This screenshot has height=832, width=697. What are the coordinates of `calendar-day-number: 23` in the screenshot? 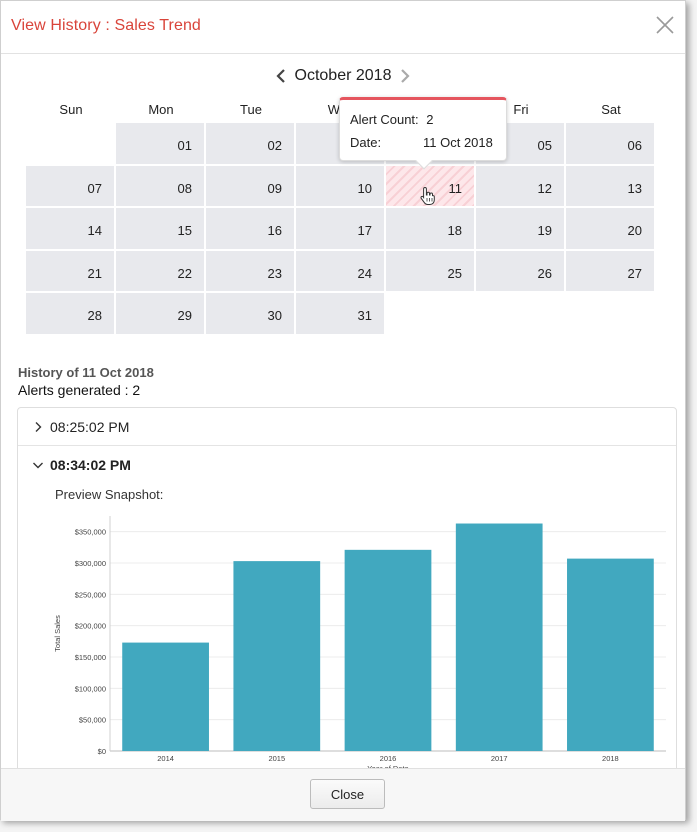 It's located at (274, 273).